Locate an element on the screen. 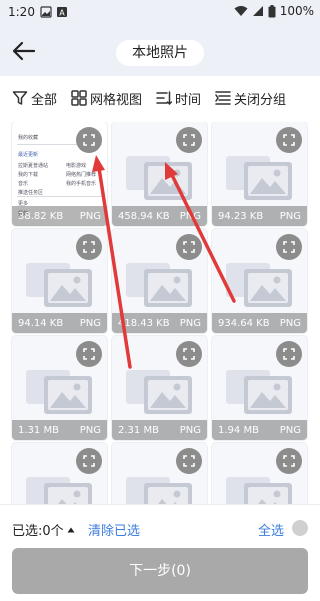  photo-size: 458.94 KB is located at coordinates (144, 216).